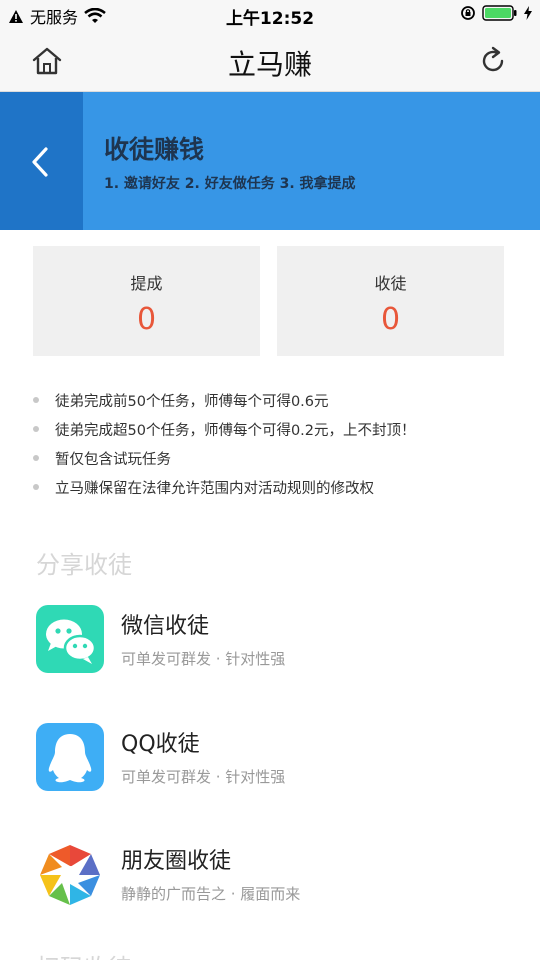  I want to click on back-button, so click(41, 161).